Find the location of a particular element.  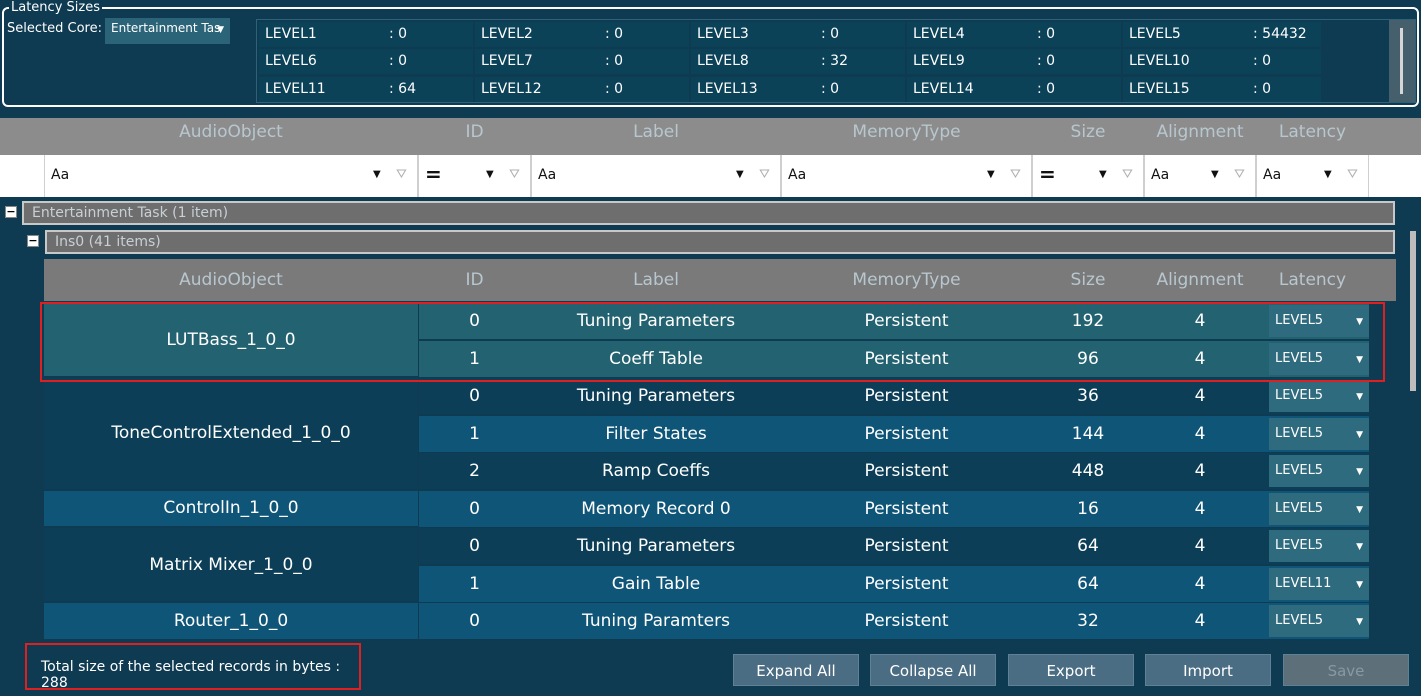

table-row: 0 Tuning Paramters Persistent 32 4 LEVEL5 ▼ is located at coordinates (894, 621).